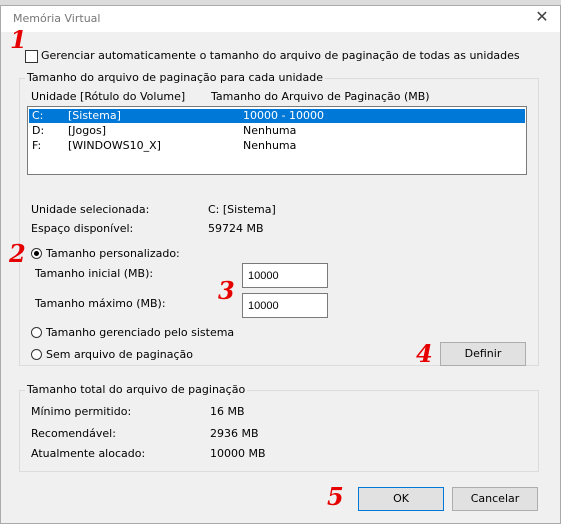  What do you see at coordinates (31, 56) in the screenshot?
I see `auto-manage-checkbox` at bounding box center [31, 56].